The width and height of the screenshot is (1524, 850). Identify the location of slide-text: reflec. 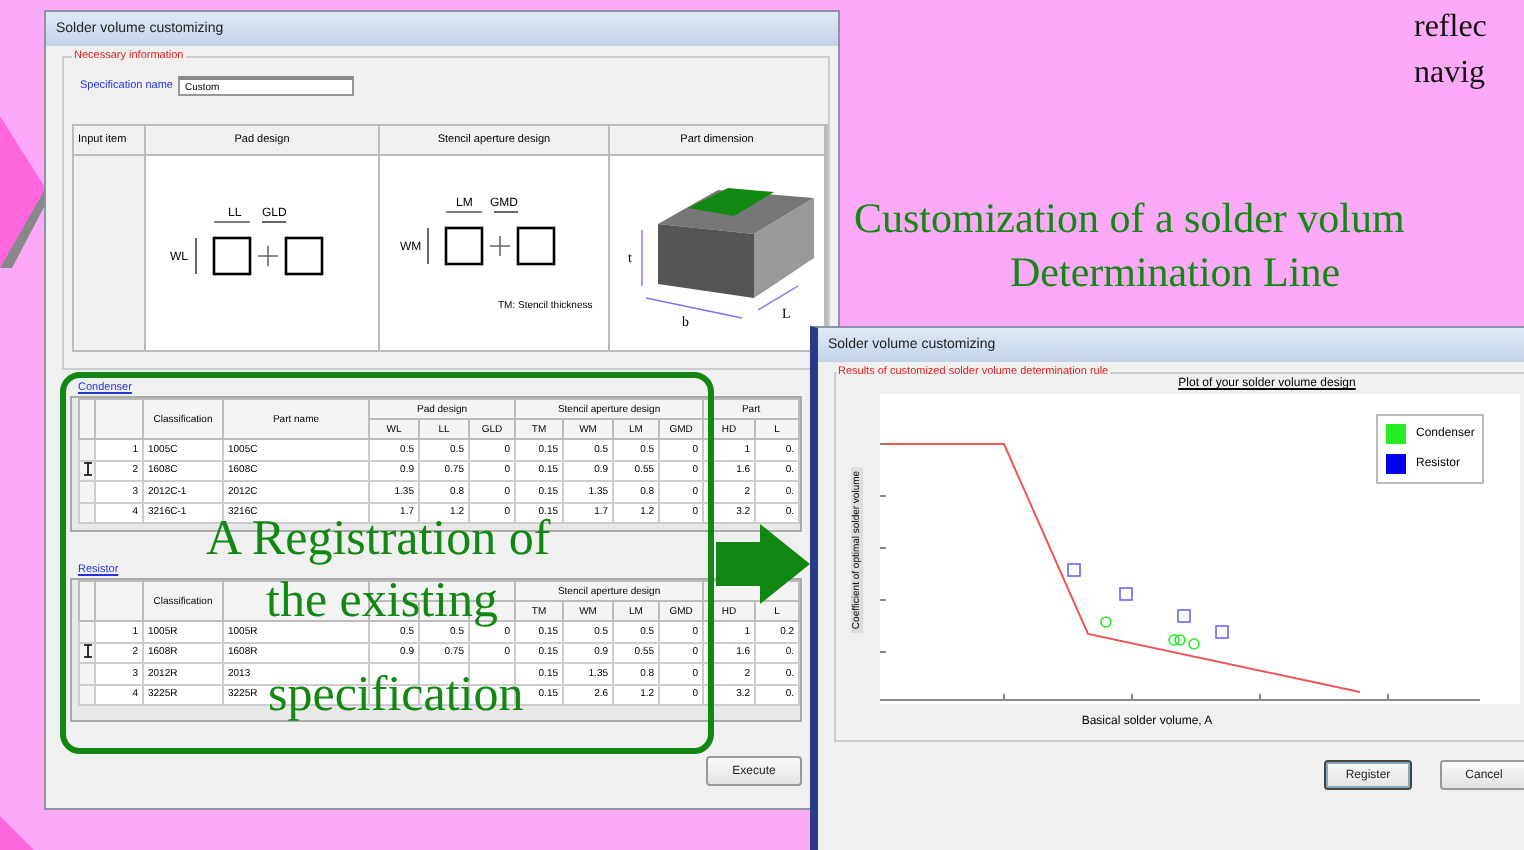
(1450, 28).